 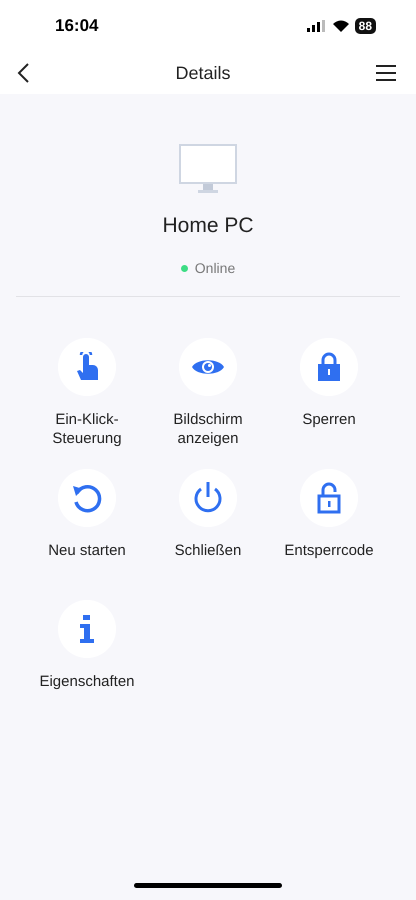 What do you see at coordinates (215, 268) in the screenshot?
I see `device-status: Online` at bounding box center [215, 268].